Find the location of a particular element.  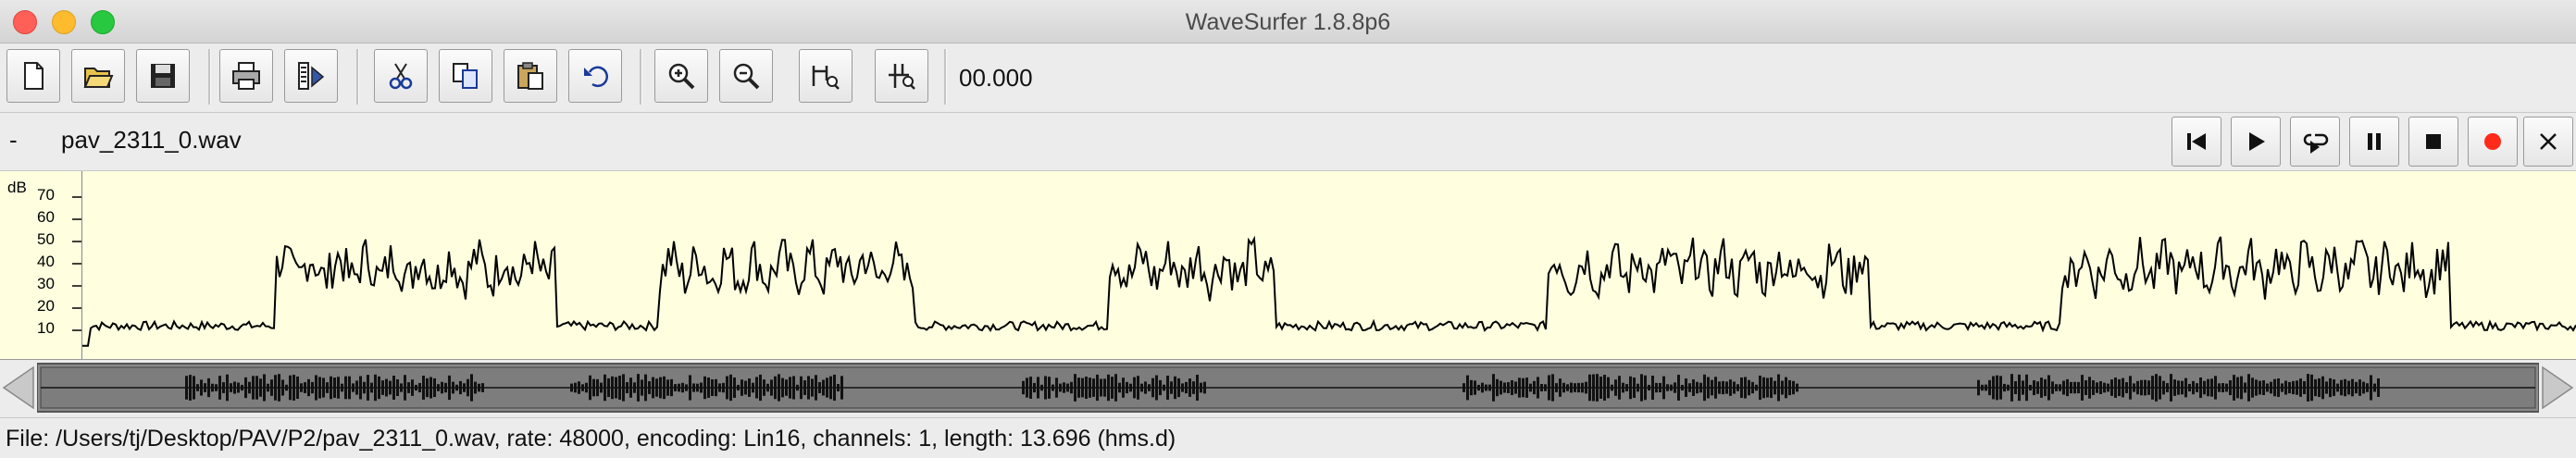

properties-button is located at coordinates (311, 76).